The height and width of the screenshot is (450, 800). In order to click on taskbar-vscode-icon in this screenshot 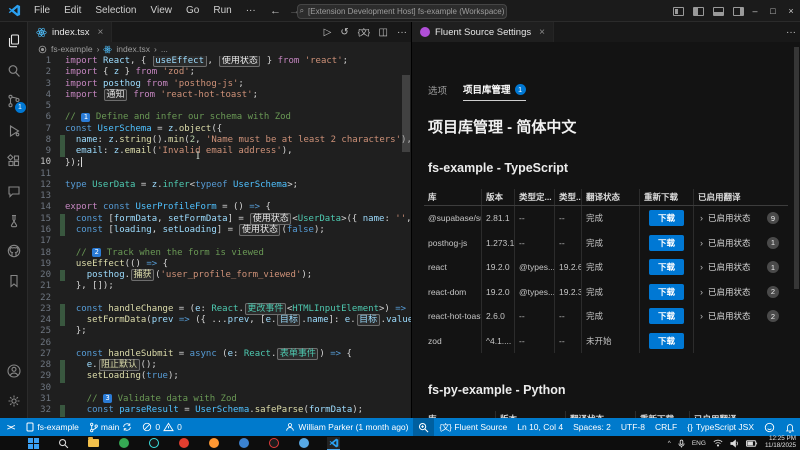, I will do `click(333, 443)`.